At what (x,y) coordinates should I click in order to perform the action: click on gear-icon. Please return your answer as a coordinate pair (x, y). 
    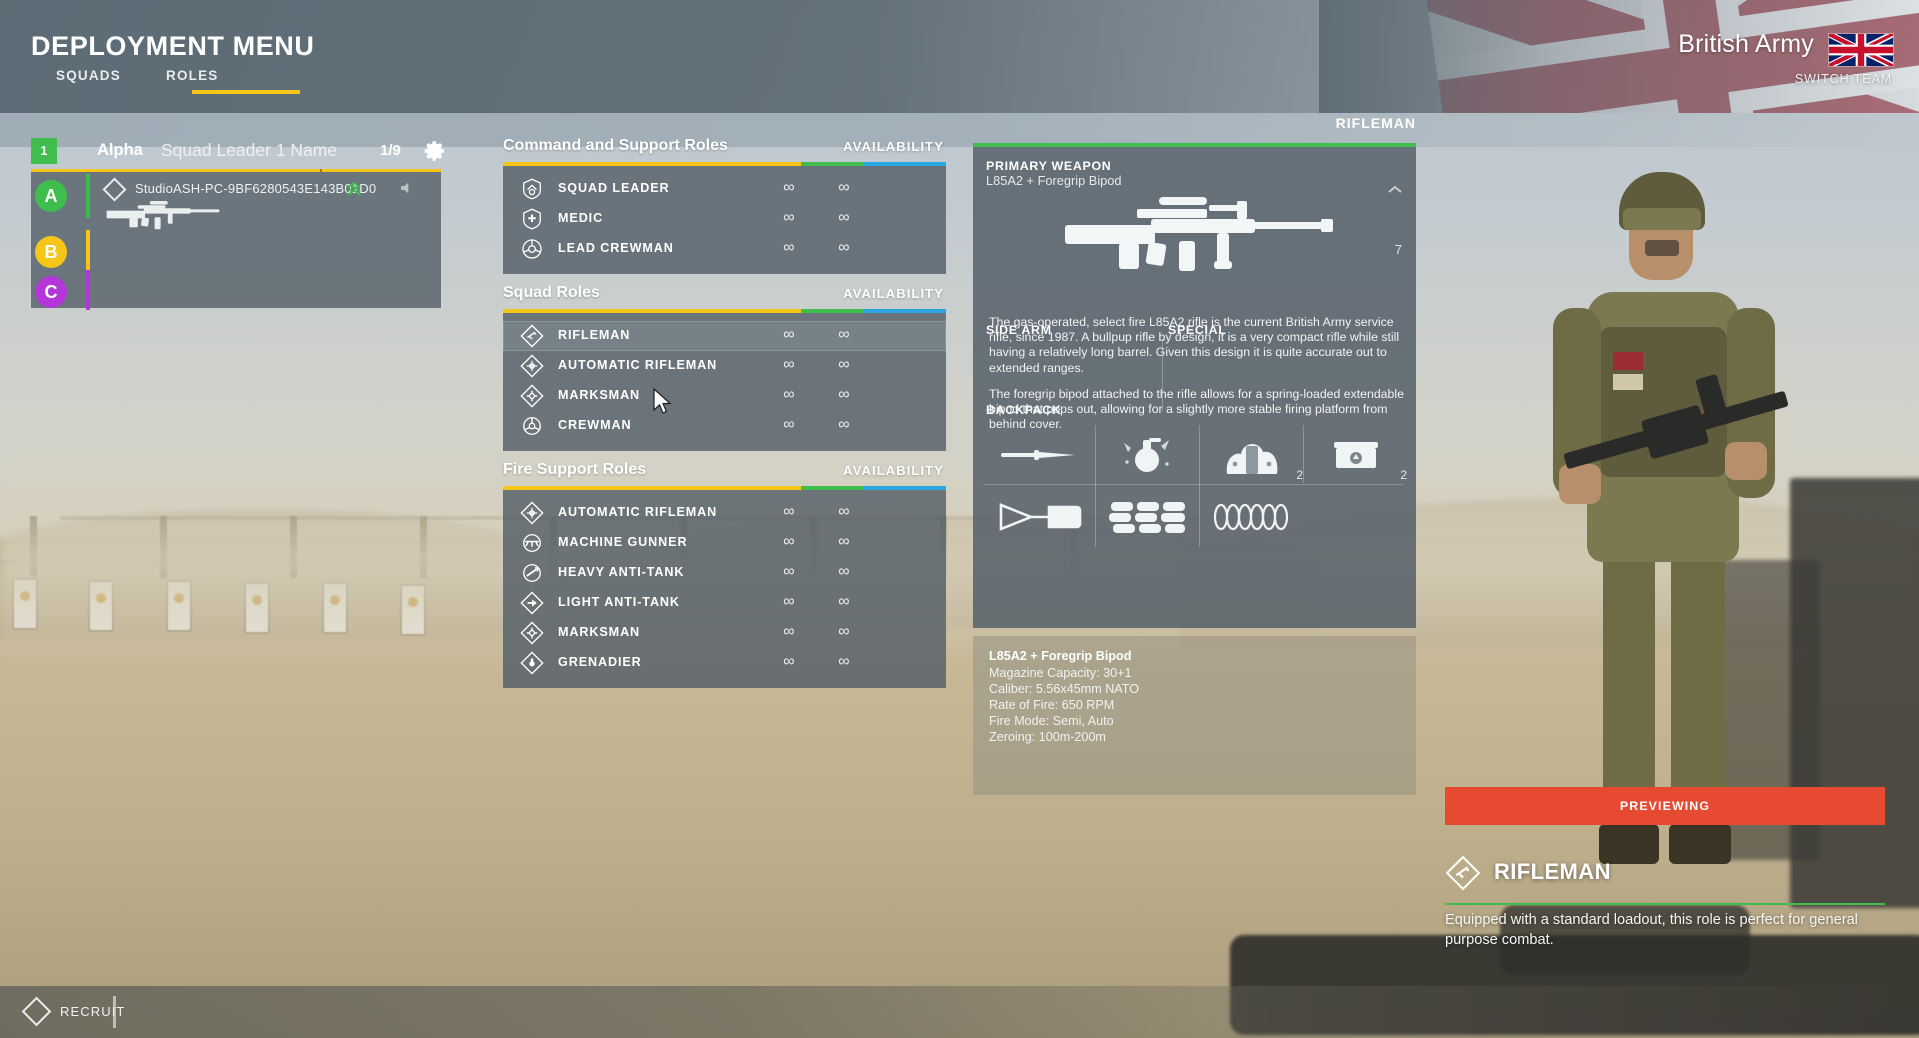
    Looking at the image, I should click on (435, 151).